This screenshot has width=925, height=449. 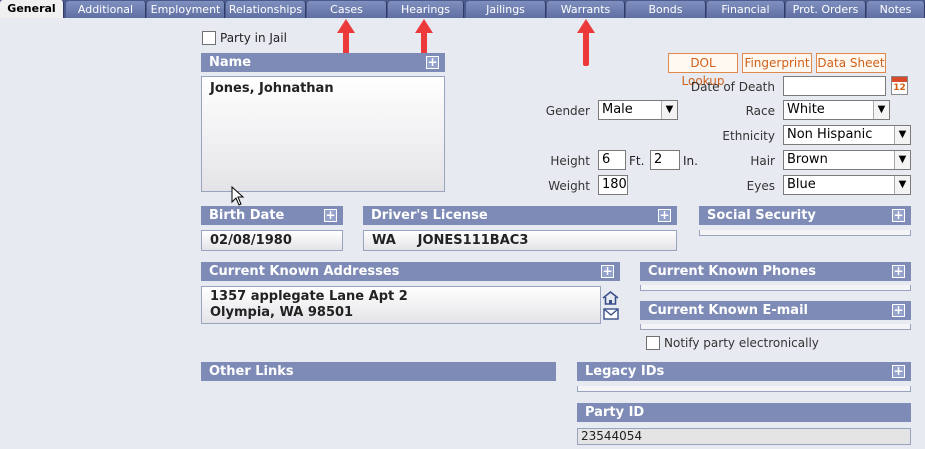 I want to click on add-email-icon: +, so click(x=898, y=310).